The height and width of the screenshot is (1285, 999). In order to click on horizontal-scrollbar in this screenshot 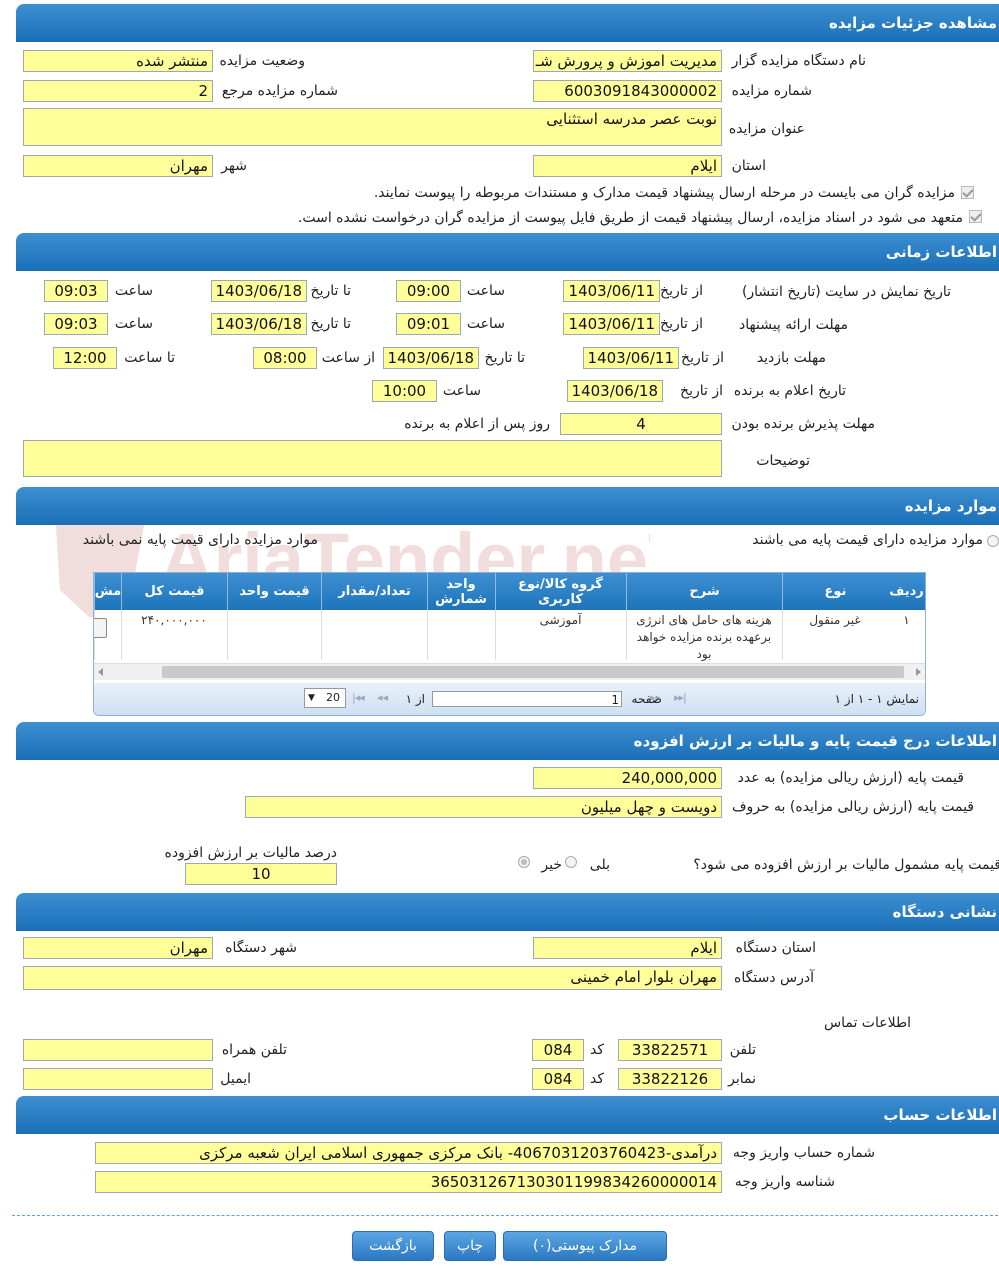, I will do `click(509, 671)`.